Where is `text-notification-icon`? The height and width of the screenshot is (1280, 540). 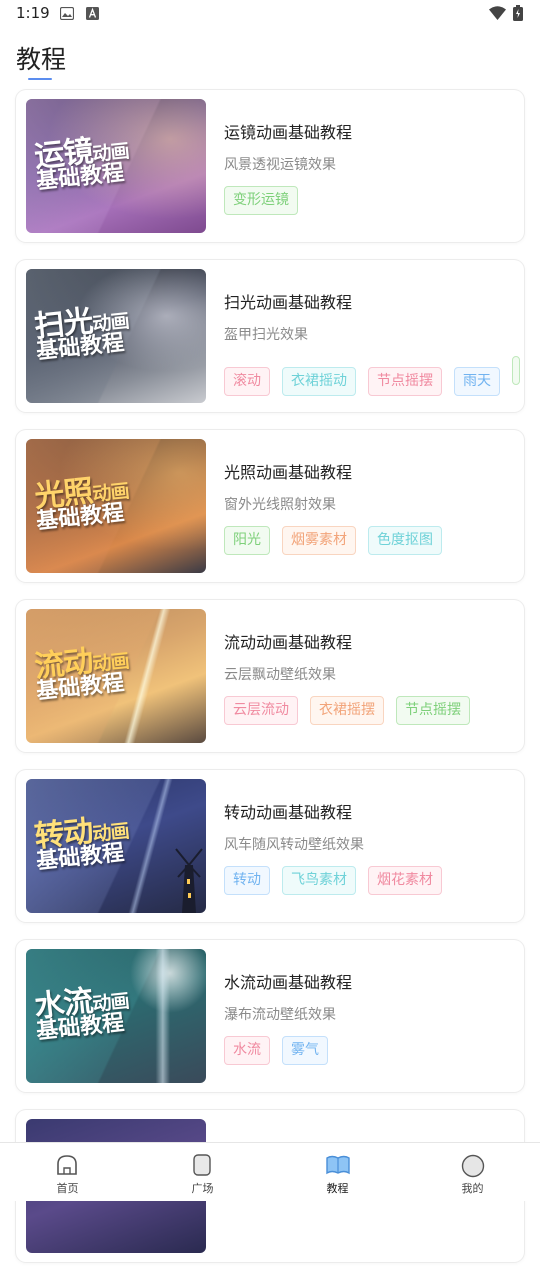 text-notification-icon is located at coordinates (92, 13).